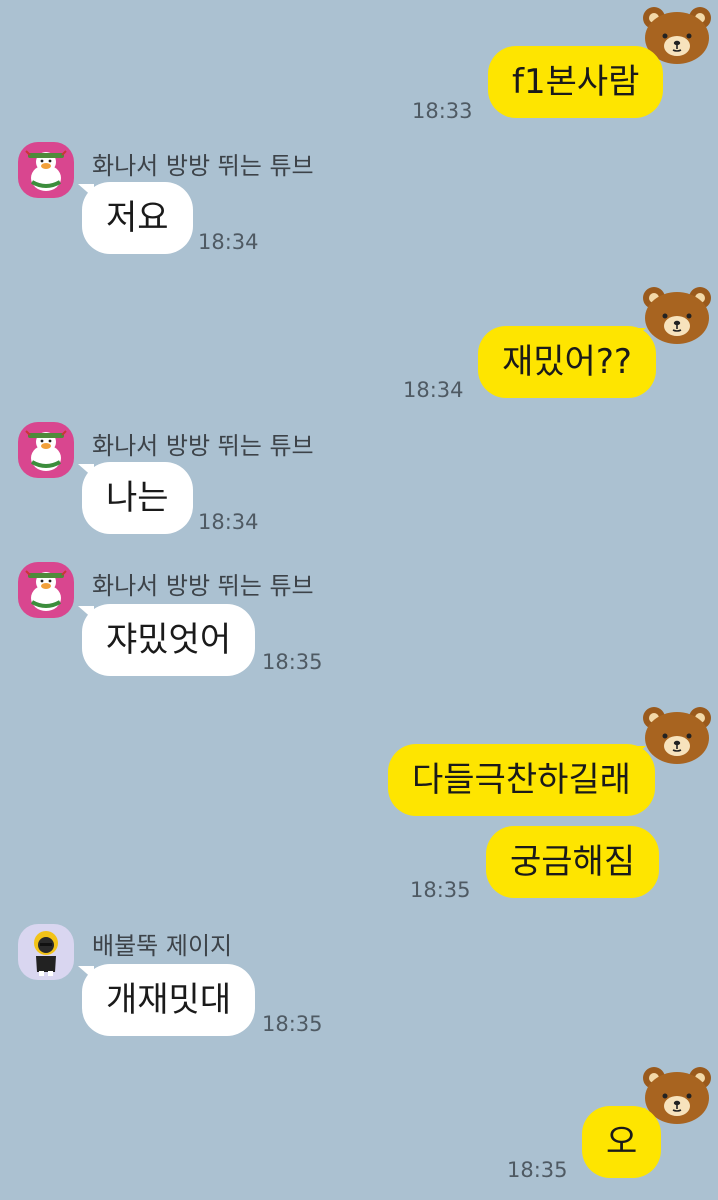 The image size is (718, 1200). What do you see at coordinates (169, 640) in the screenshot?
I see `incoming-message-bubble: 쟈밌엇어` at bounding box center [169, 640].